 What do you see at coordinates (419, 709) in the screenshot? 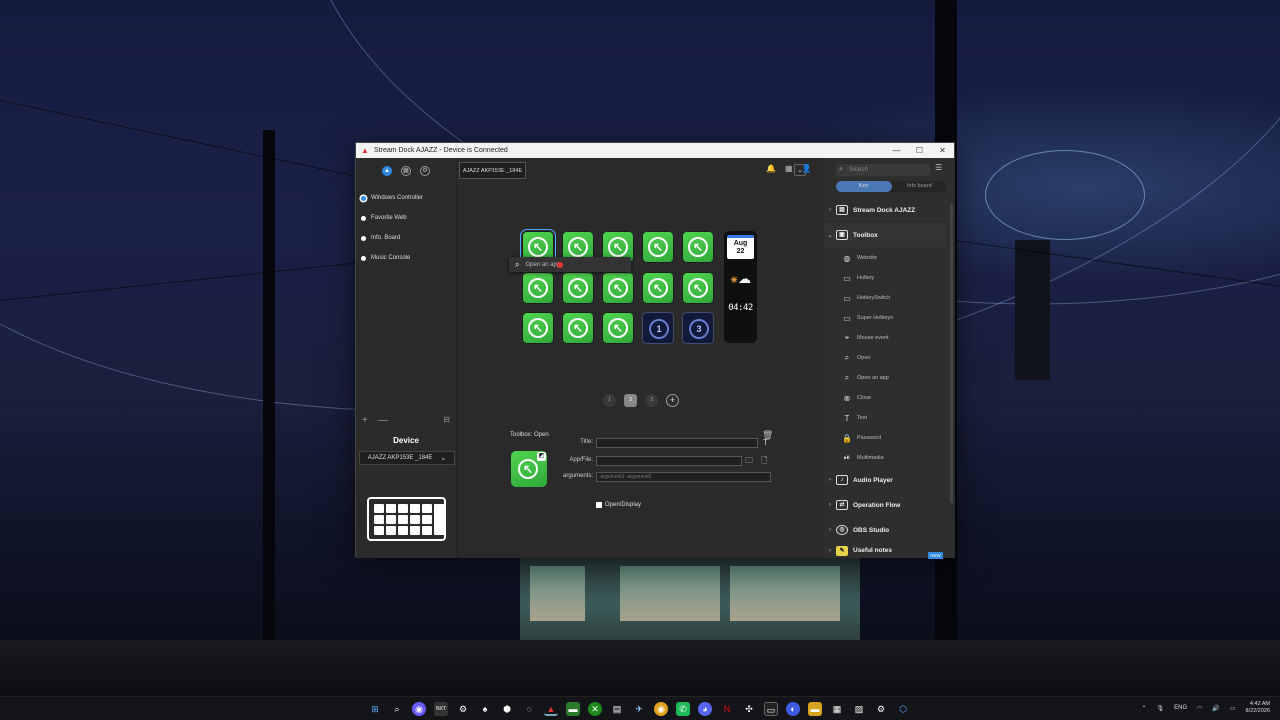
I see `app-icon: ◉` at bounding box center [419, 709].